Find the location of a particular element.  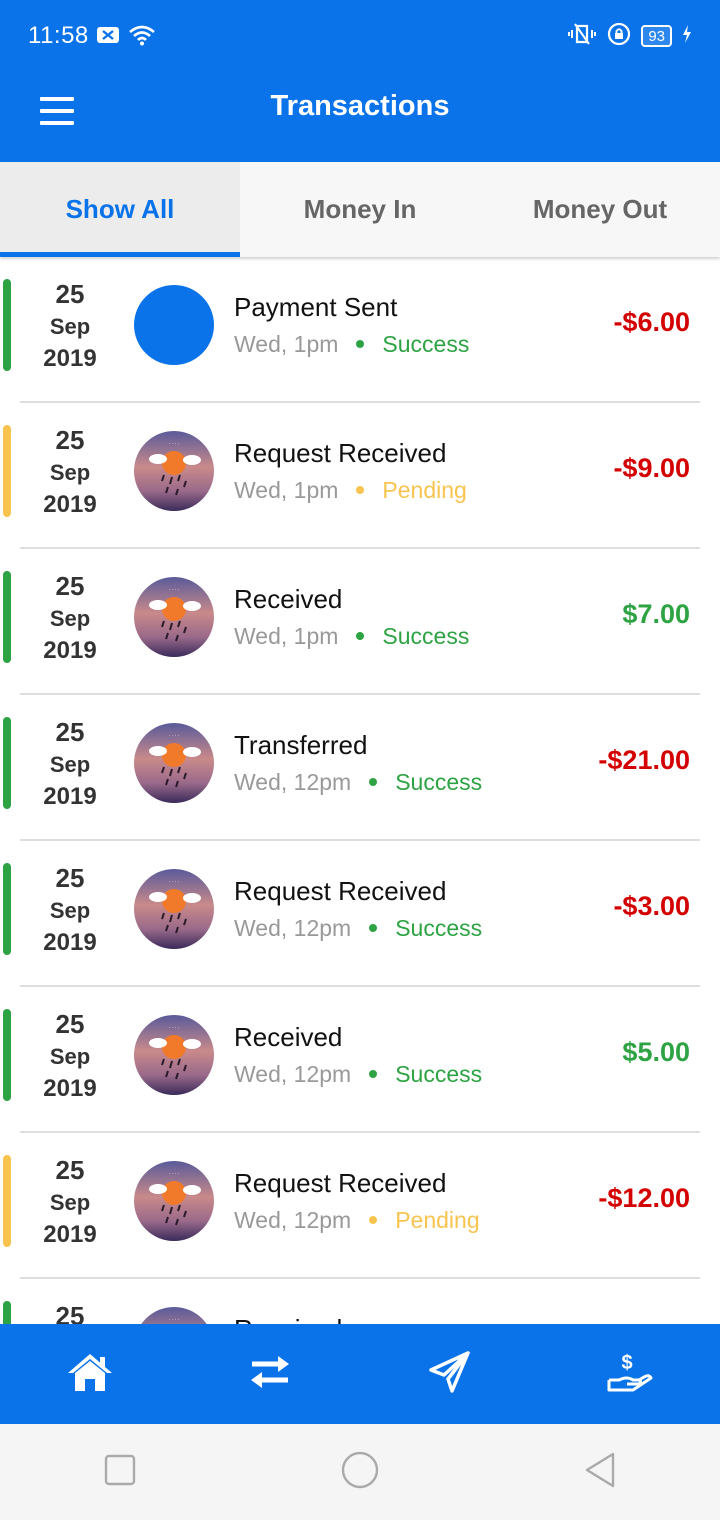

transaction-amount: $5.00 is located at coordinates (656, 1052).